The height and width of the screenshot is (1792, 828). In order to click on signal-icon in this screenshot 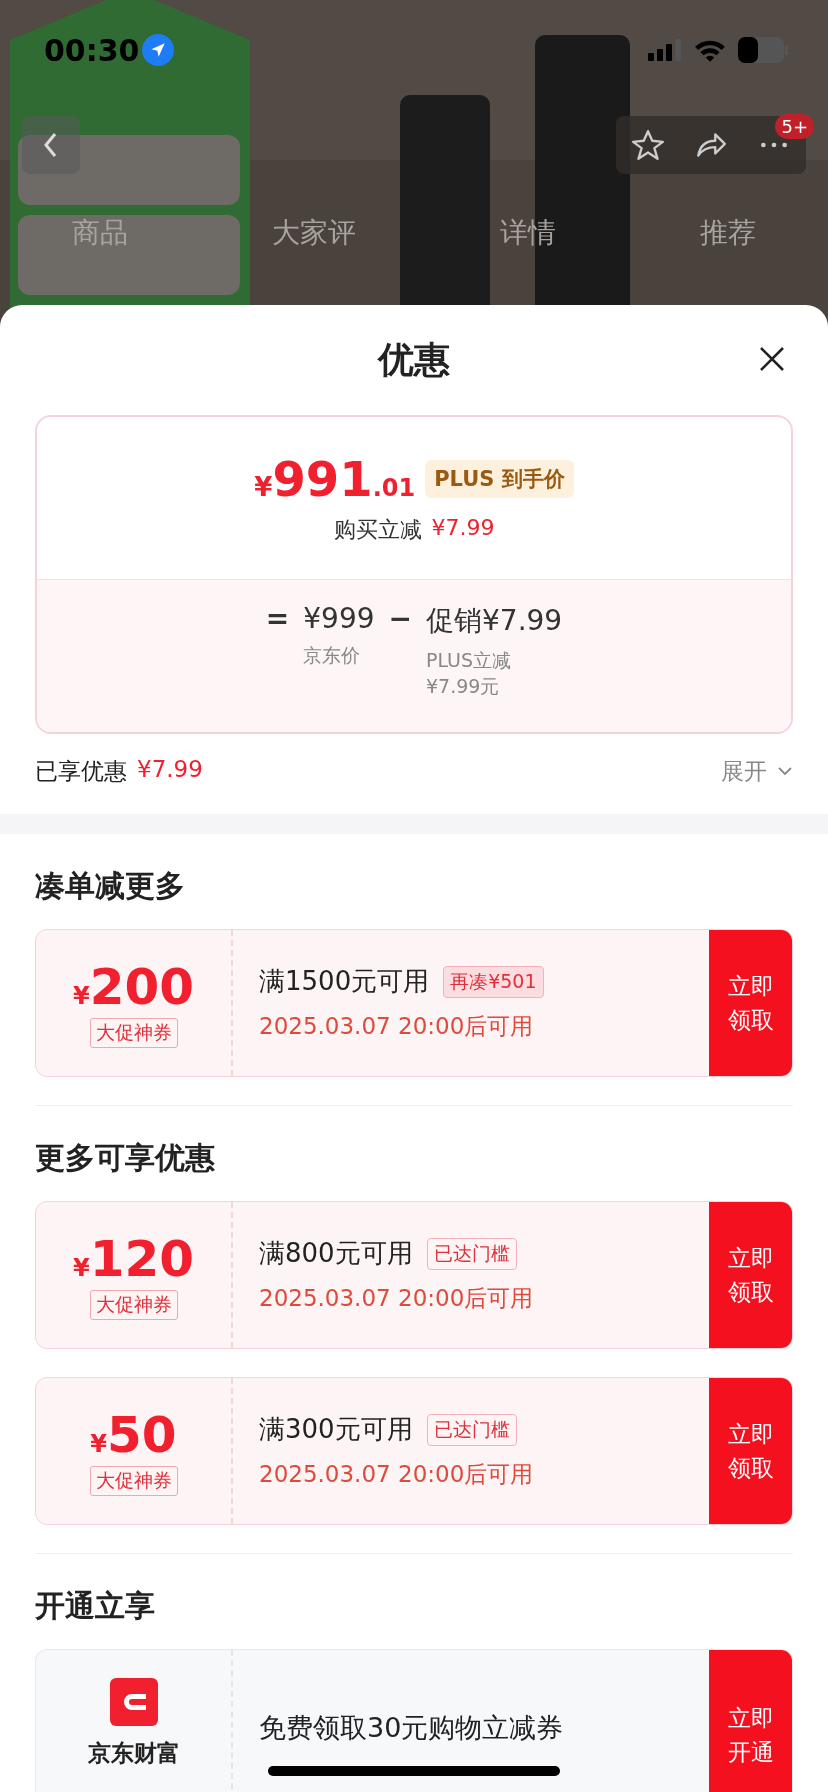, I will do `click(665, 50)`.